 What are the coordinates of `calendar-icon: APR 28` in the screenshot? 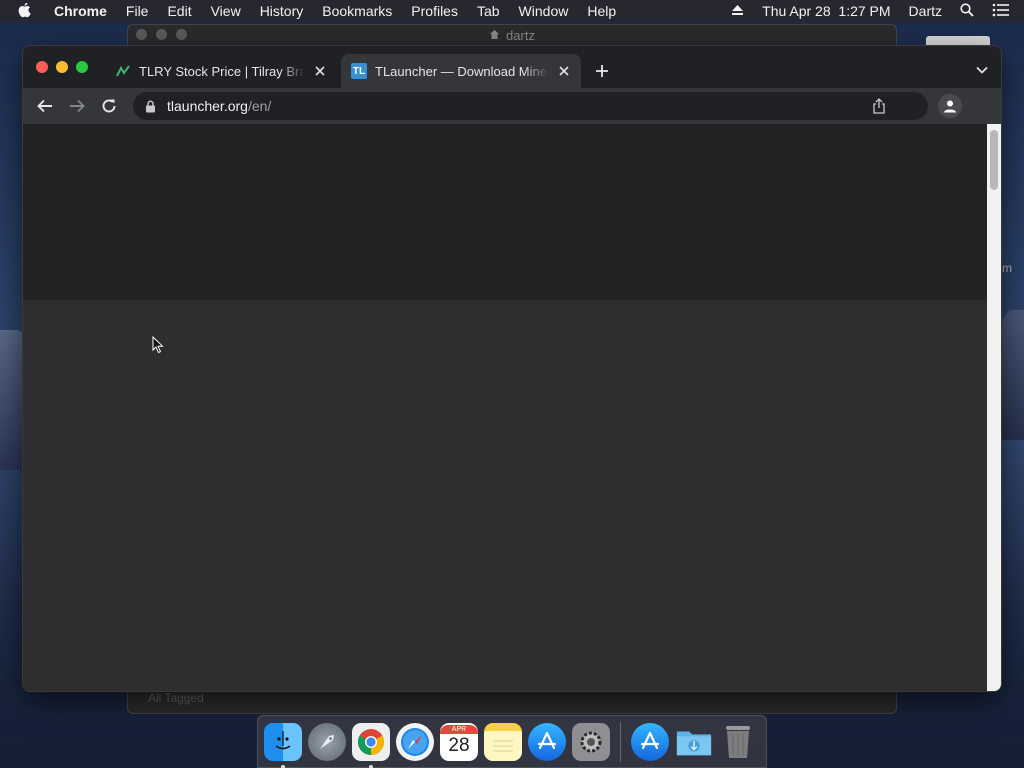 It's located at (459, 741).